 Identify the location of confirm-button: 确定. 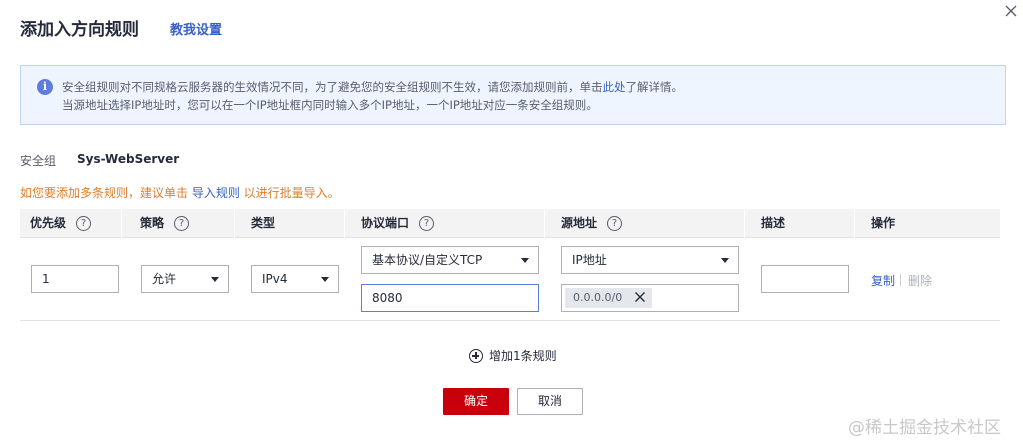
(476, 401).